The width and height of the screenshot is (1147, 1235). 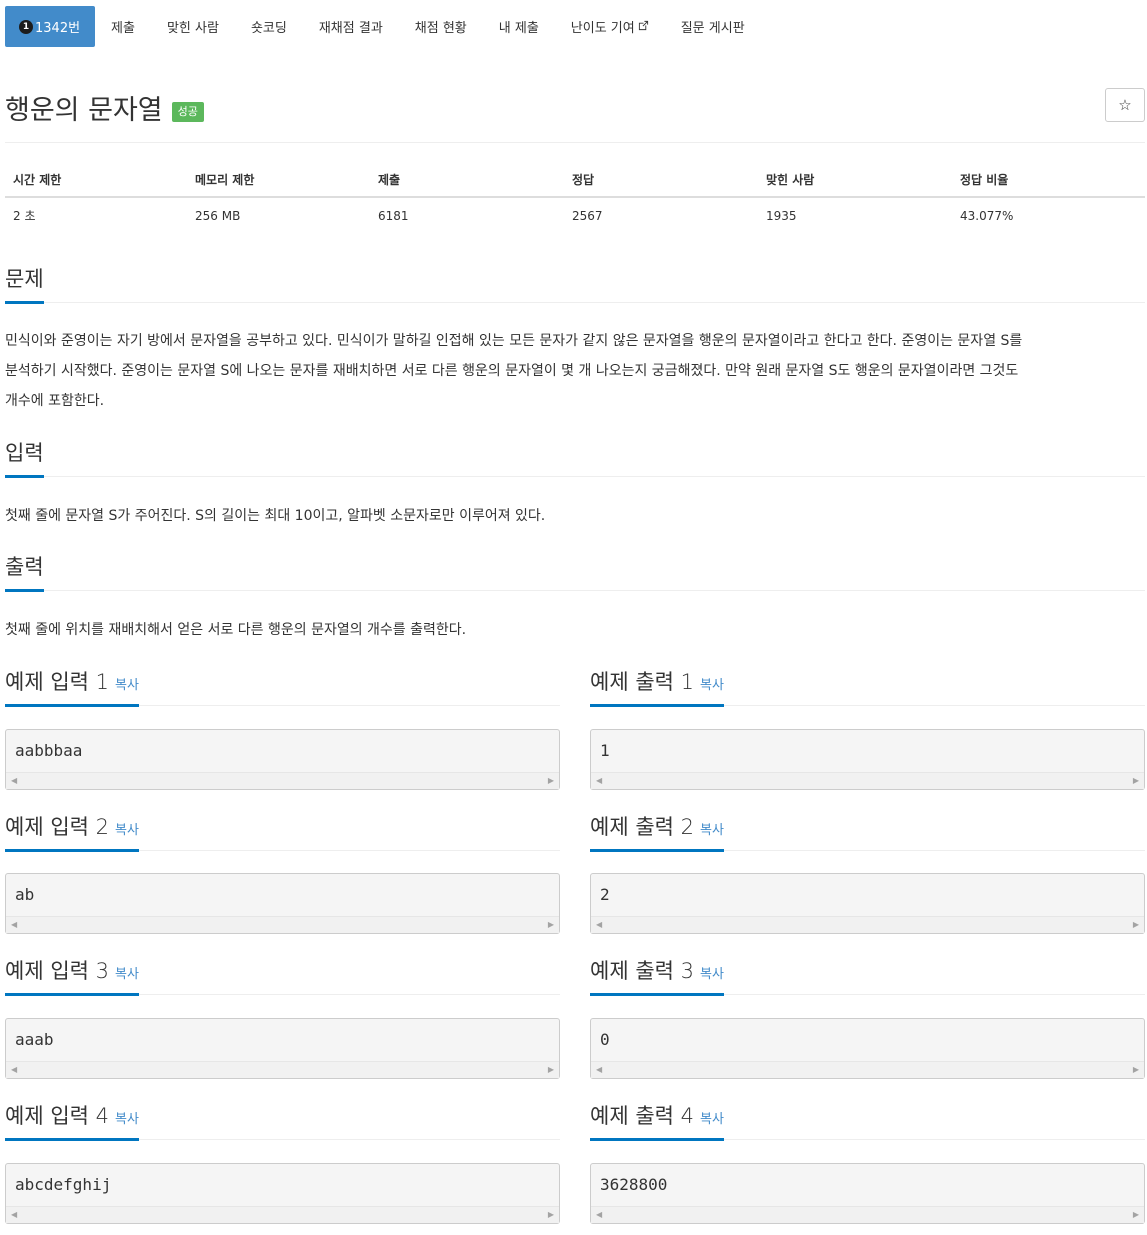 I want to click on description-title: 문제, so click(x=24, y=283).